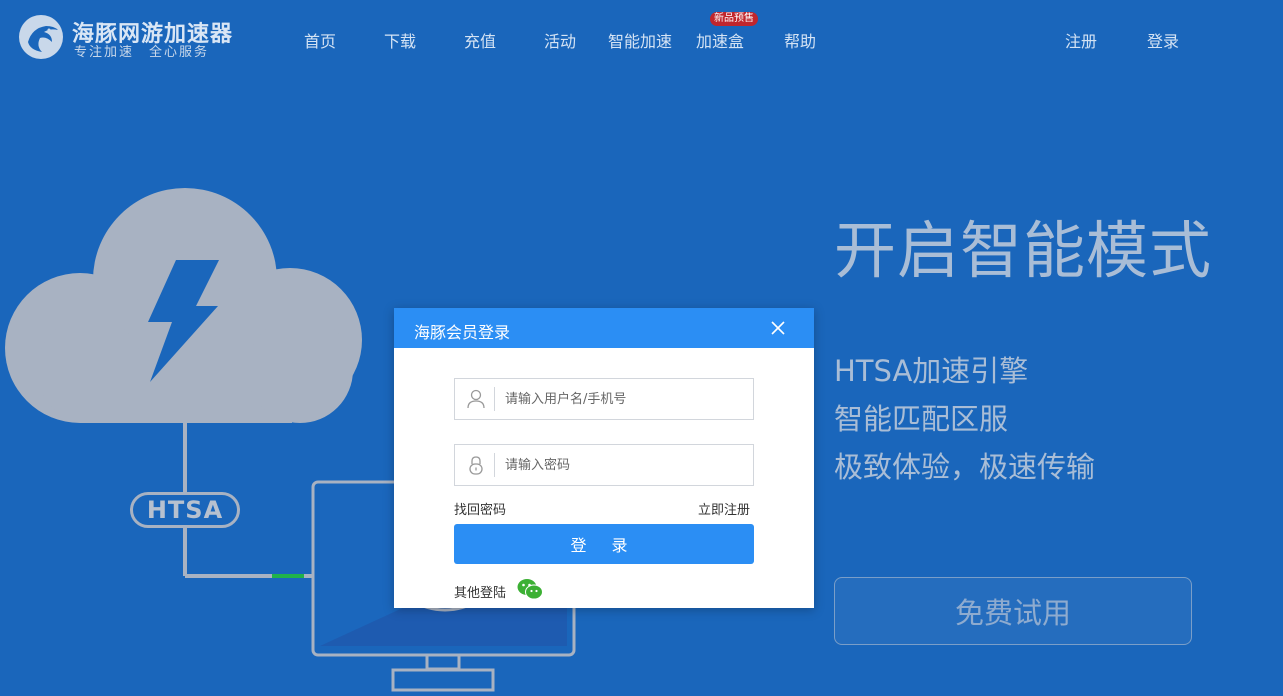  Describe the element at coordinates (41, 37) in the screenshot. I see `dolphin-logo-icon` at that location.